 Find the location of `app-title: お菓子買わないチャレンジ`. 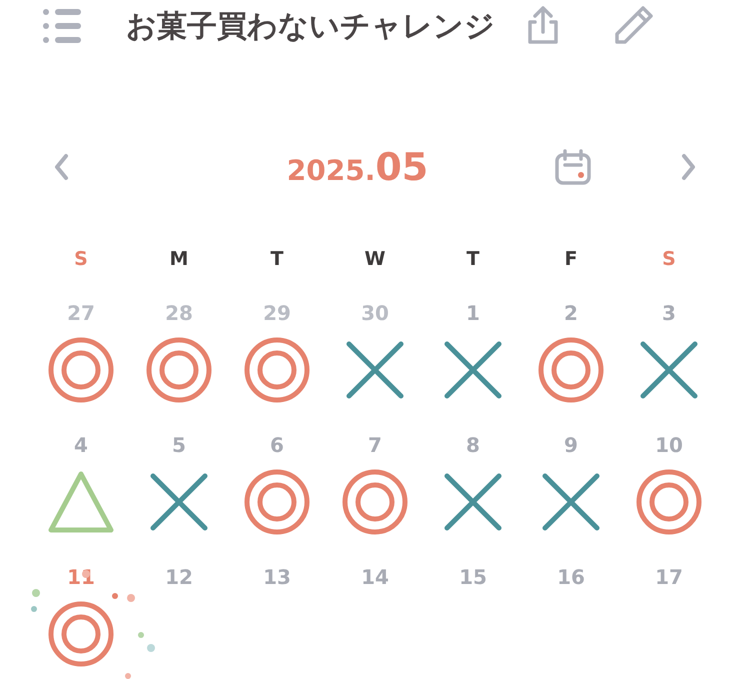

app-title: お菓子買わないチャレンジ is located at coordinates (310, 27).